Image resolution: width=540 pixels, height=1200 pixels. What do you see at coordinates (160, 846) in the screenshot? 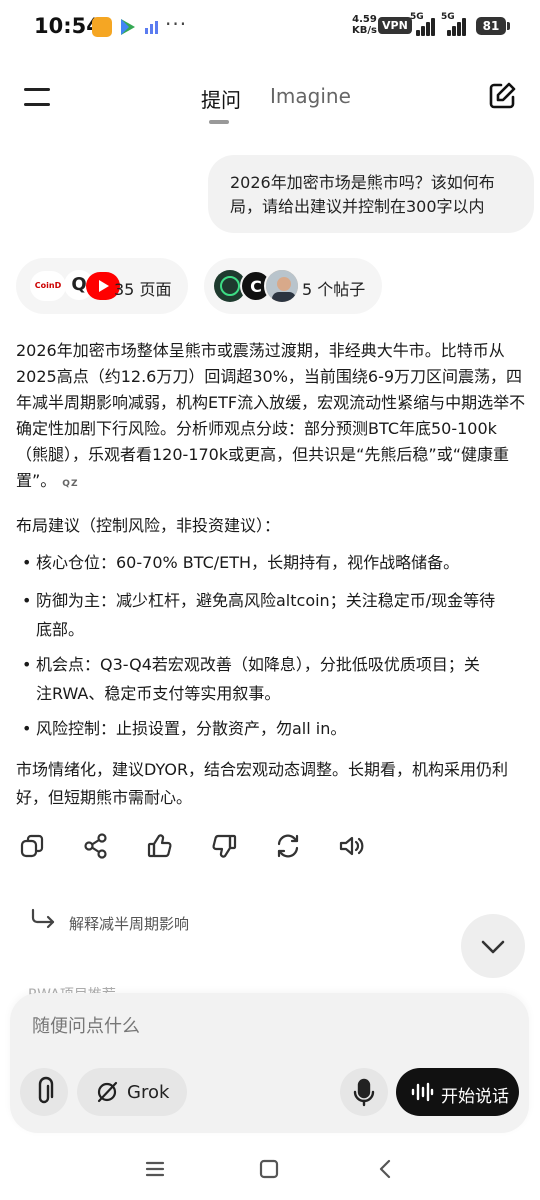
I see `thumbs-up-icon` at bounding box center [160, 846].